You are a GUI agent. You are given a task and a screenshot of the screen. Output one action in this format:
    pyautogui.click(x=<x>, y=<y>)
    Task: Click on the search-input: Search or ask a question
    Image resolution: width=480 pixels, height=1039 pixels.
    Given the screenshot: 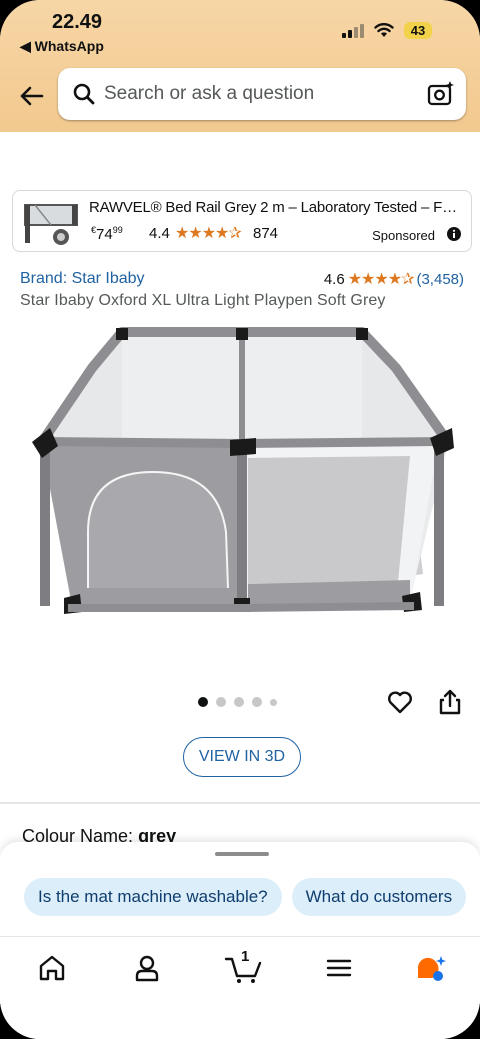 What is the action you would take?
    pyautogui.click(x=265, y=94)
    